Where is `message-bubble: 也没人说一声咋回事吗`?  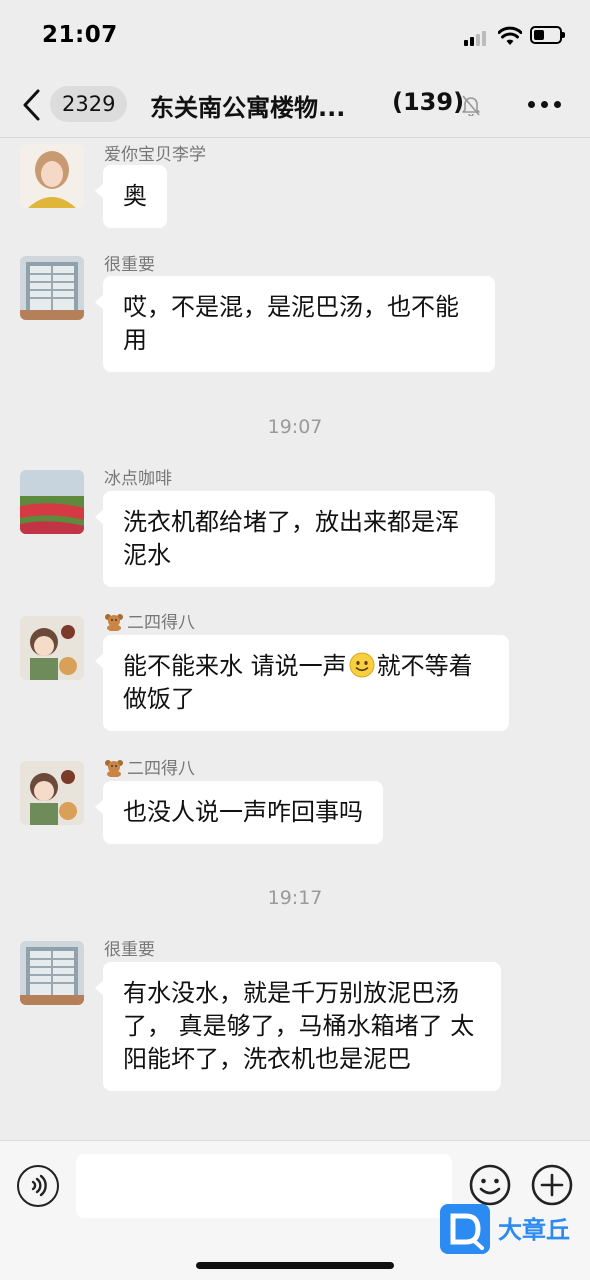
message-bubble: 也没人说一声咋回事吗 is located at coordinates (239, 812).